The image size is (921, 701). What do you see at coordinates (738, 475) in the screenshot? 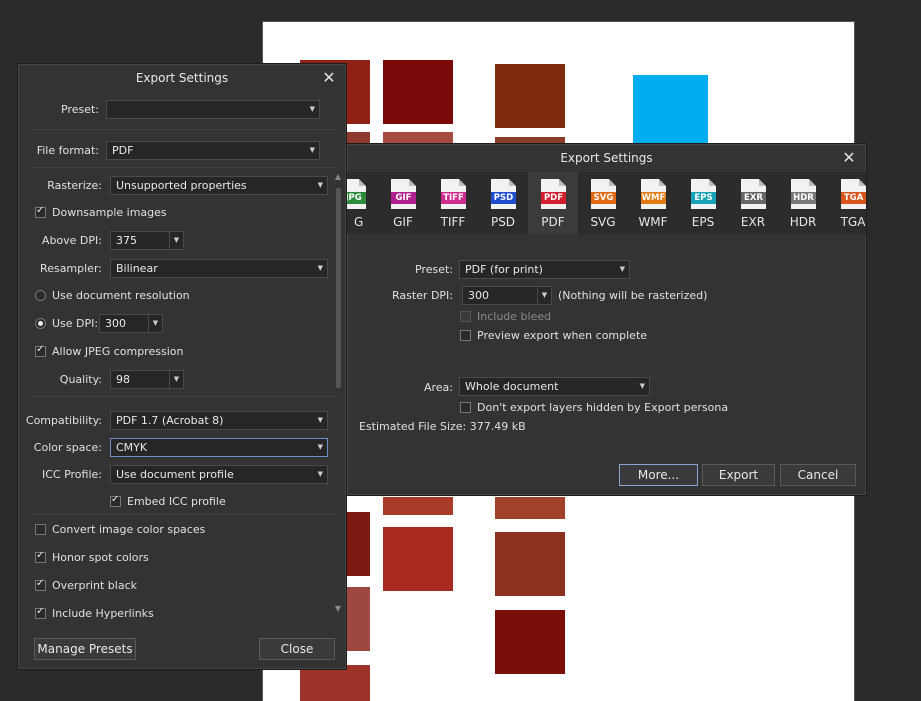
I see `export-button: Export` at bounding box center [738, 475].